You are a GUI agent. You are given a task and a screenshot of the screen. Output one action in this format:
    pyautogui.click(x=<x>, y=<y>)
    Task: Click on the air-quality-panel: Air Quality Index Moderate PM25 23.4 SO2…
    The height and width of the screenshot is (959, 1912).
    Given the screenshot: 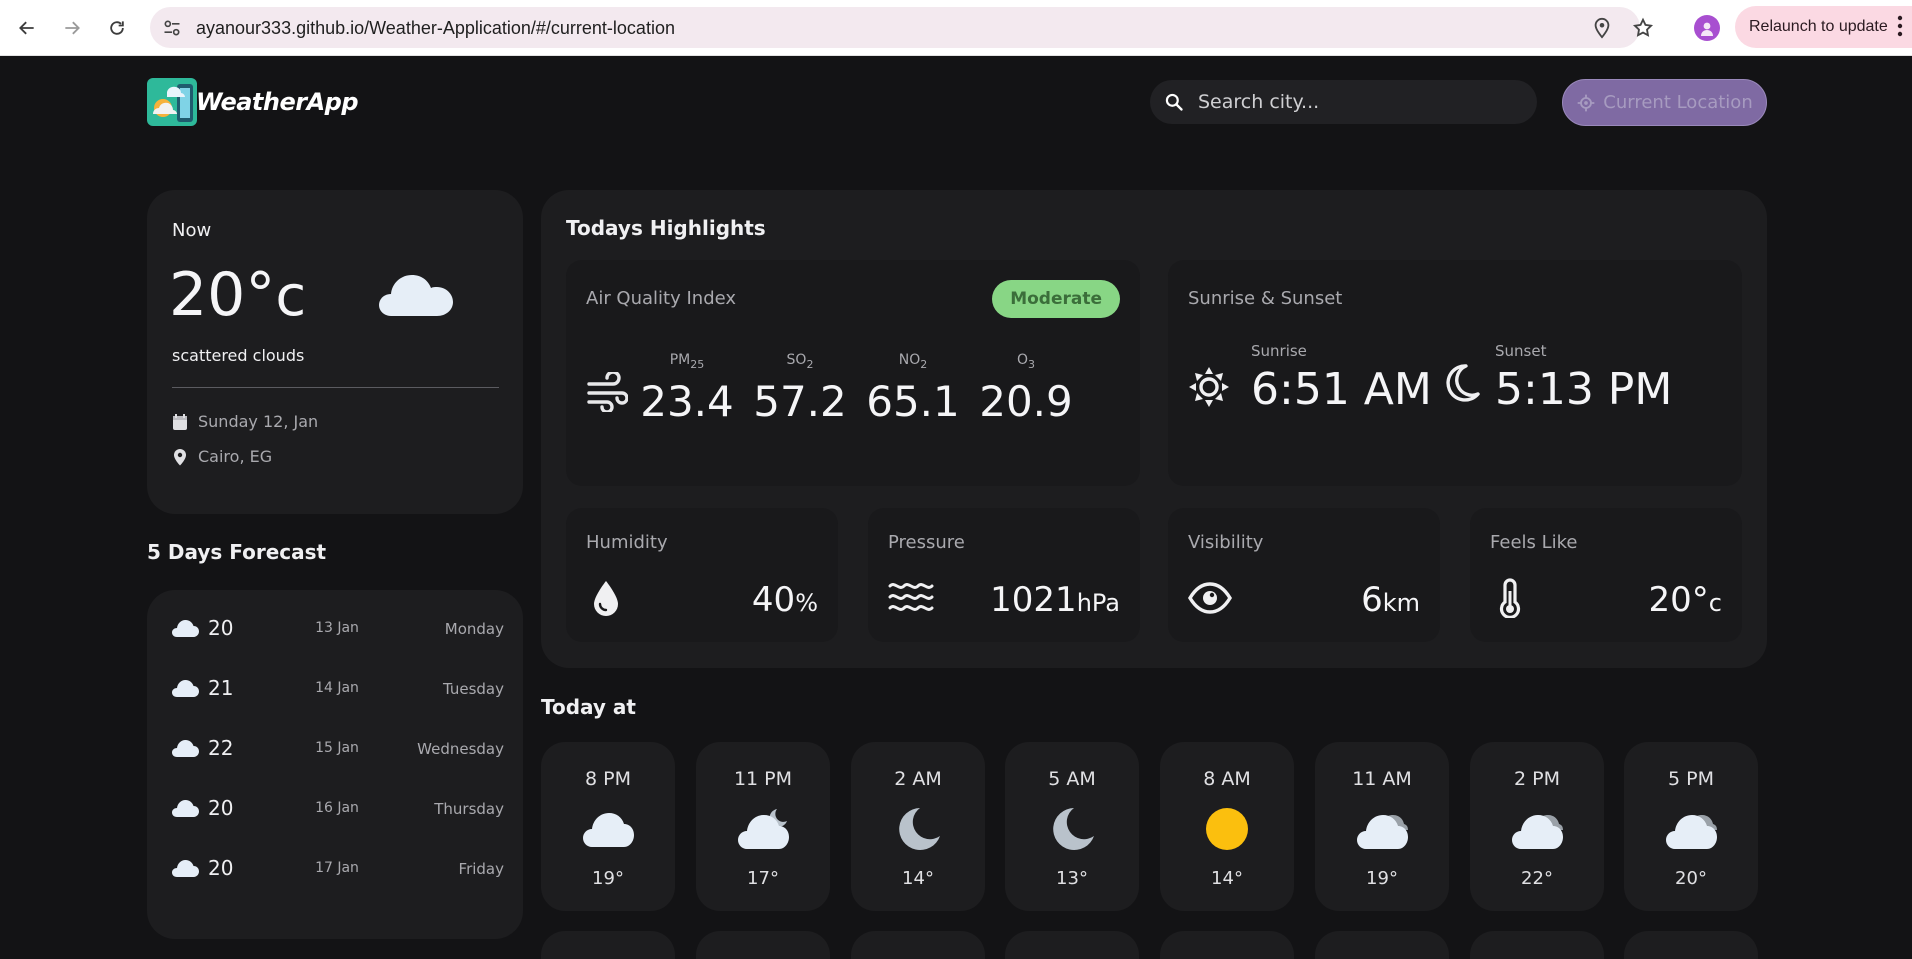 What is the action you would take?
    pyautogui.click(x=853, y=373)
    